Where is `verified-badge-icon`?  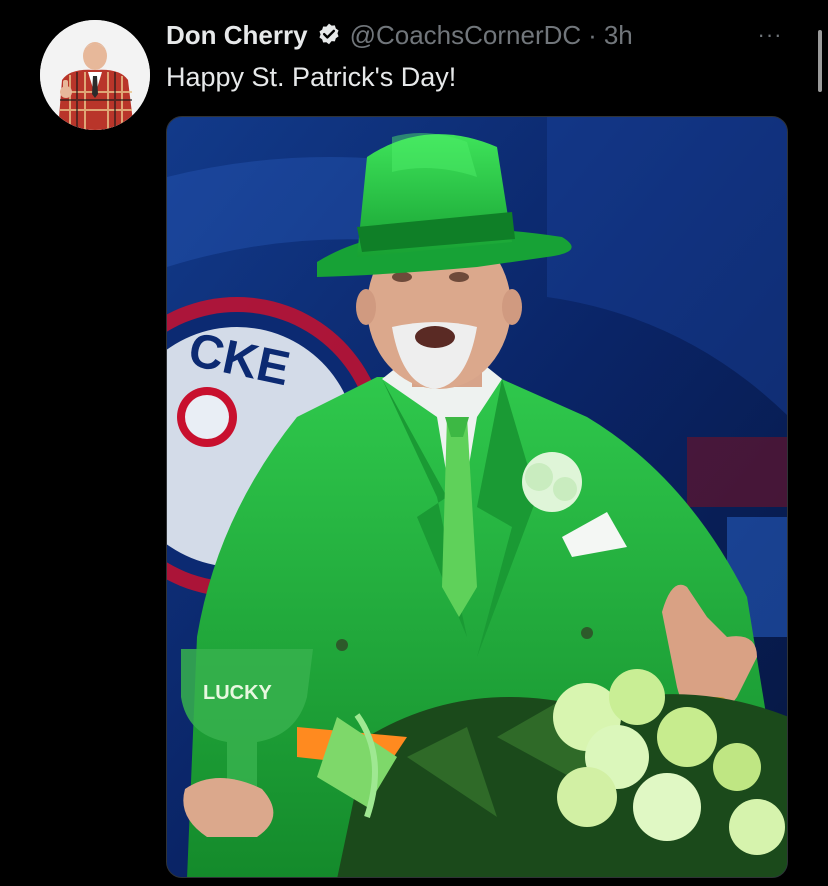 verified-badge-icon is located at coordinates (329, 35).